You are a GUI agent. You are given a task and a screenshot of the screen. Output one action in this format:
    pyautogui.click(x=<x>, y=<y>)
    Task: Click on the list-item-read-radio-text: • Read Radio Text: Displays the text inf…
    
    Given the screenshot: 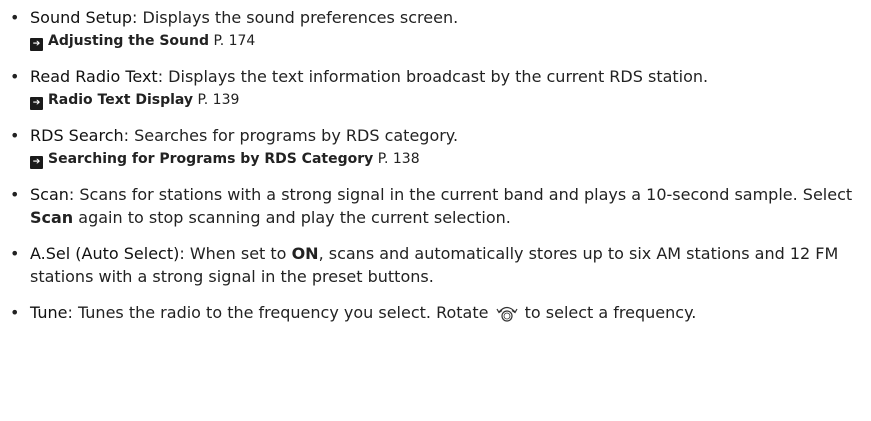 What is the action you would take?
    pyautogui.click(x=435, y=88)
    